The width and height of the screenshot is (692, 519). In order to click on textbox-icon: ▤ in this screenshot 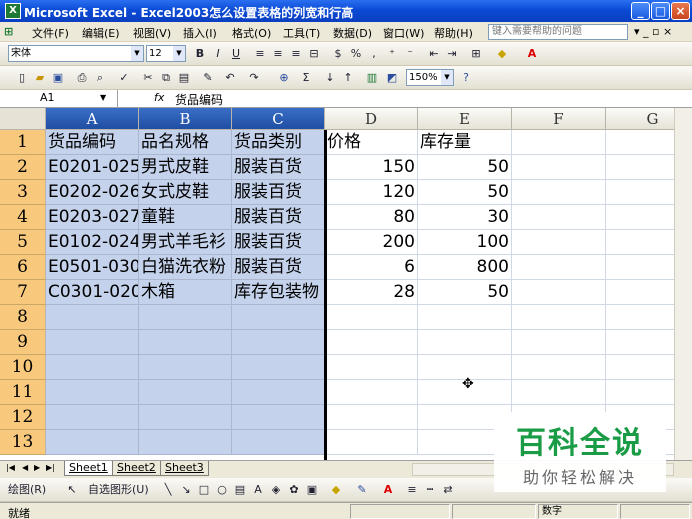, I will do `click(240, 490)`.